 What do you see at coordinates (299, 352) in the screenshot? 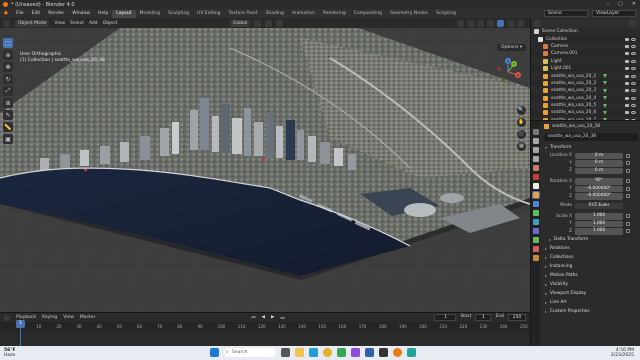
I see `file-explorer-icon` at bounding box center [299, 352].